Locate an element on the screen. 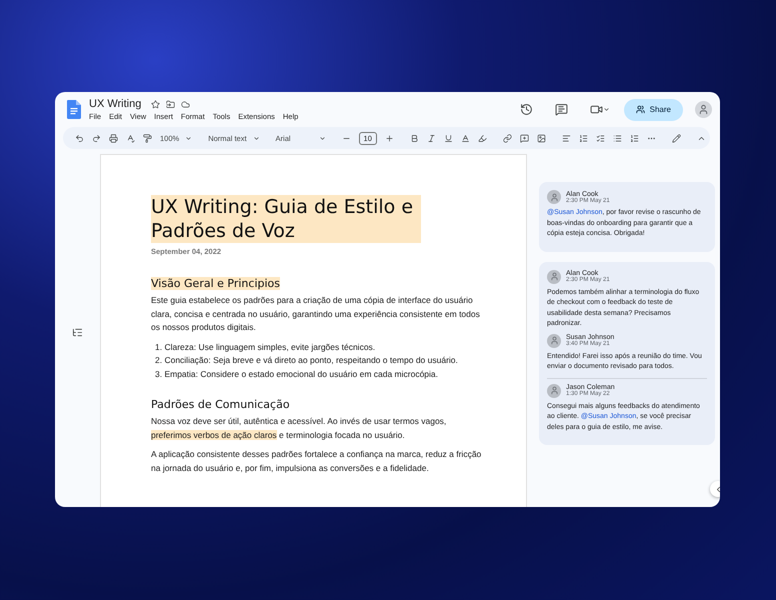  paragraph: Este guia estabelece os padrões para a criação de uma cópia de interface do usuário clara, concisa e centrada no usuário, garantindo uma experiência consistente em todos os nossos produtos digitais. is located at coordinates (316, 314).